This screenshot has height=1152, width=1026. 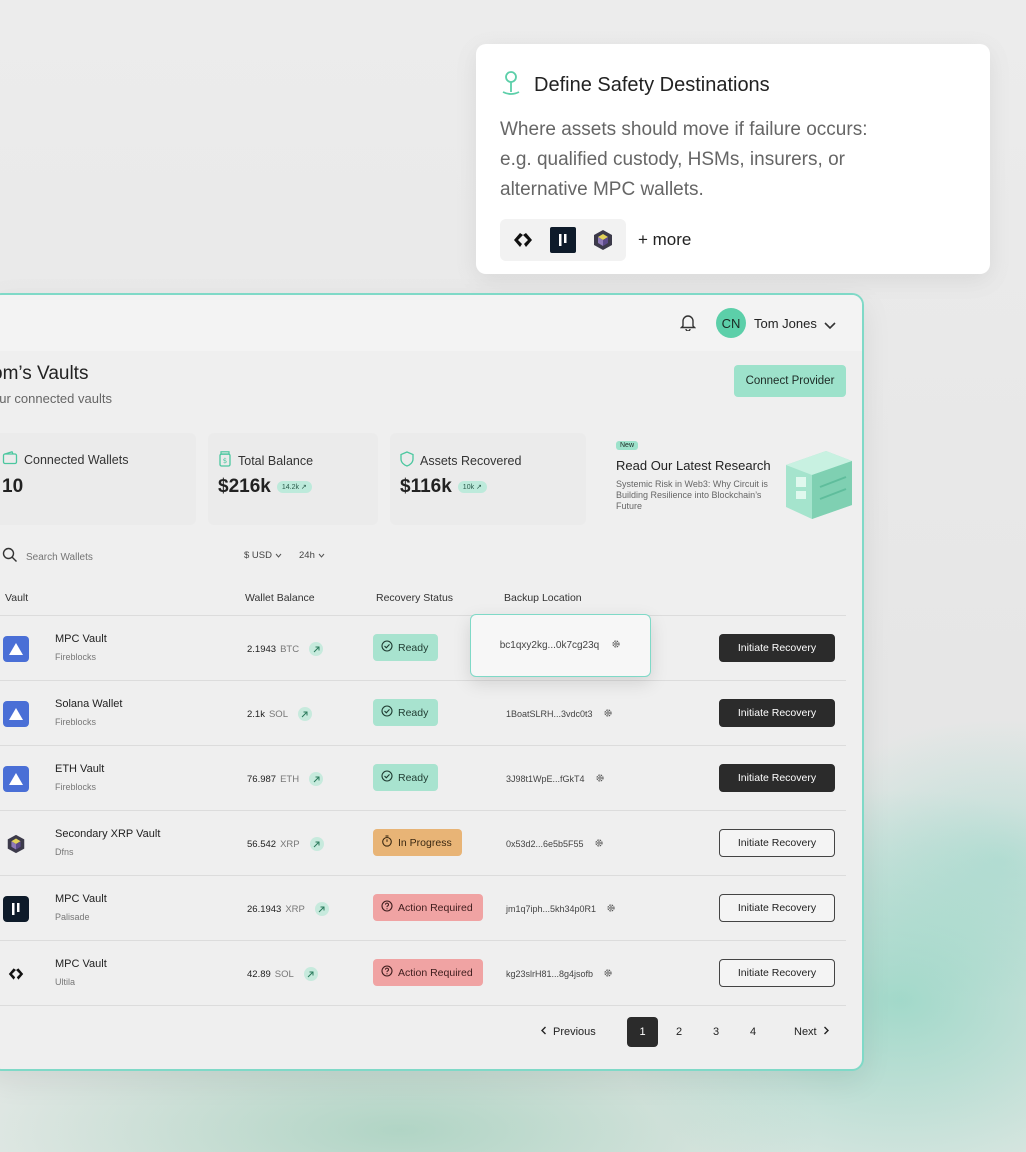 I want to click on wallet-balance: 26.1943 XRP, so click(x=288, y=909).